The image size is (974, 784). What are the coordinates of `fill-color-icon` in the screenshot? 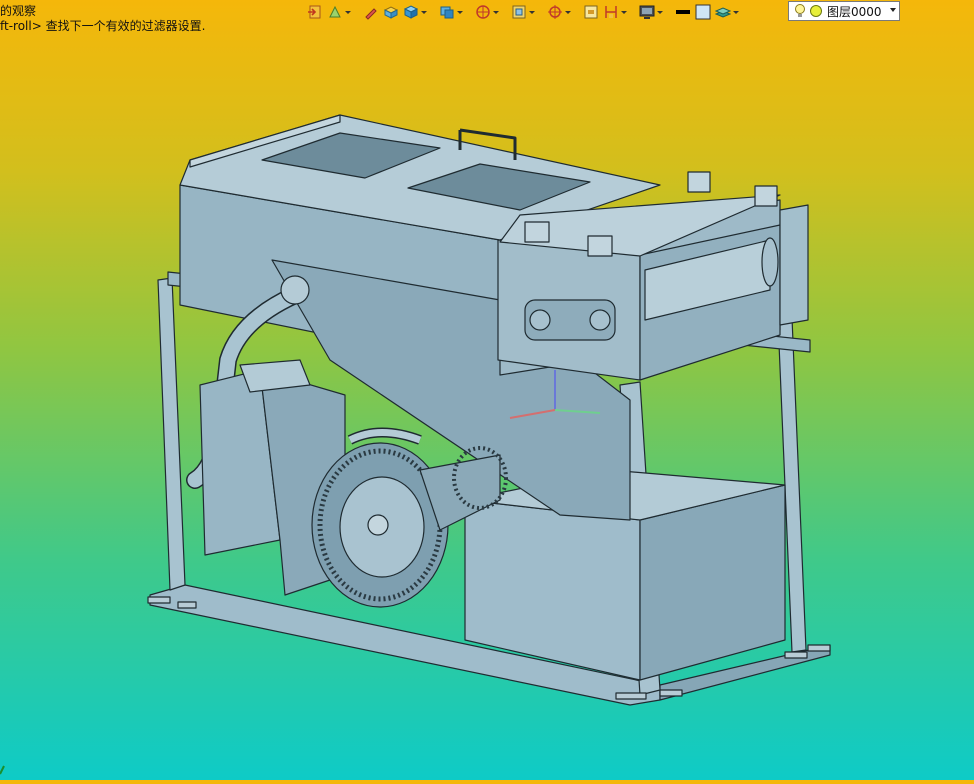 It's located at (703, 12).